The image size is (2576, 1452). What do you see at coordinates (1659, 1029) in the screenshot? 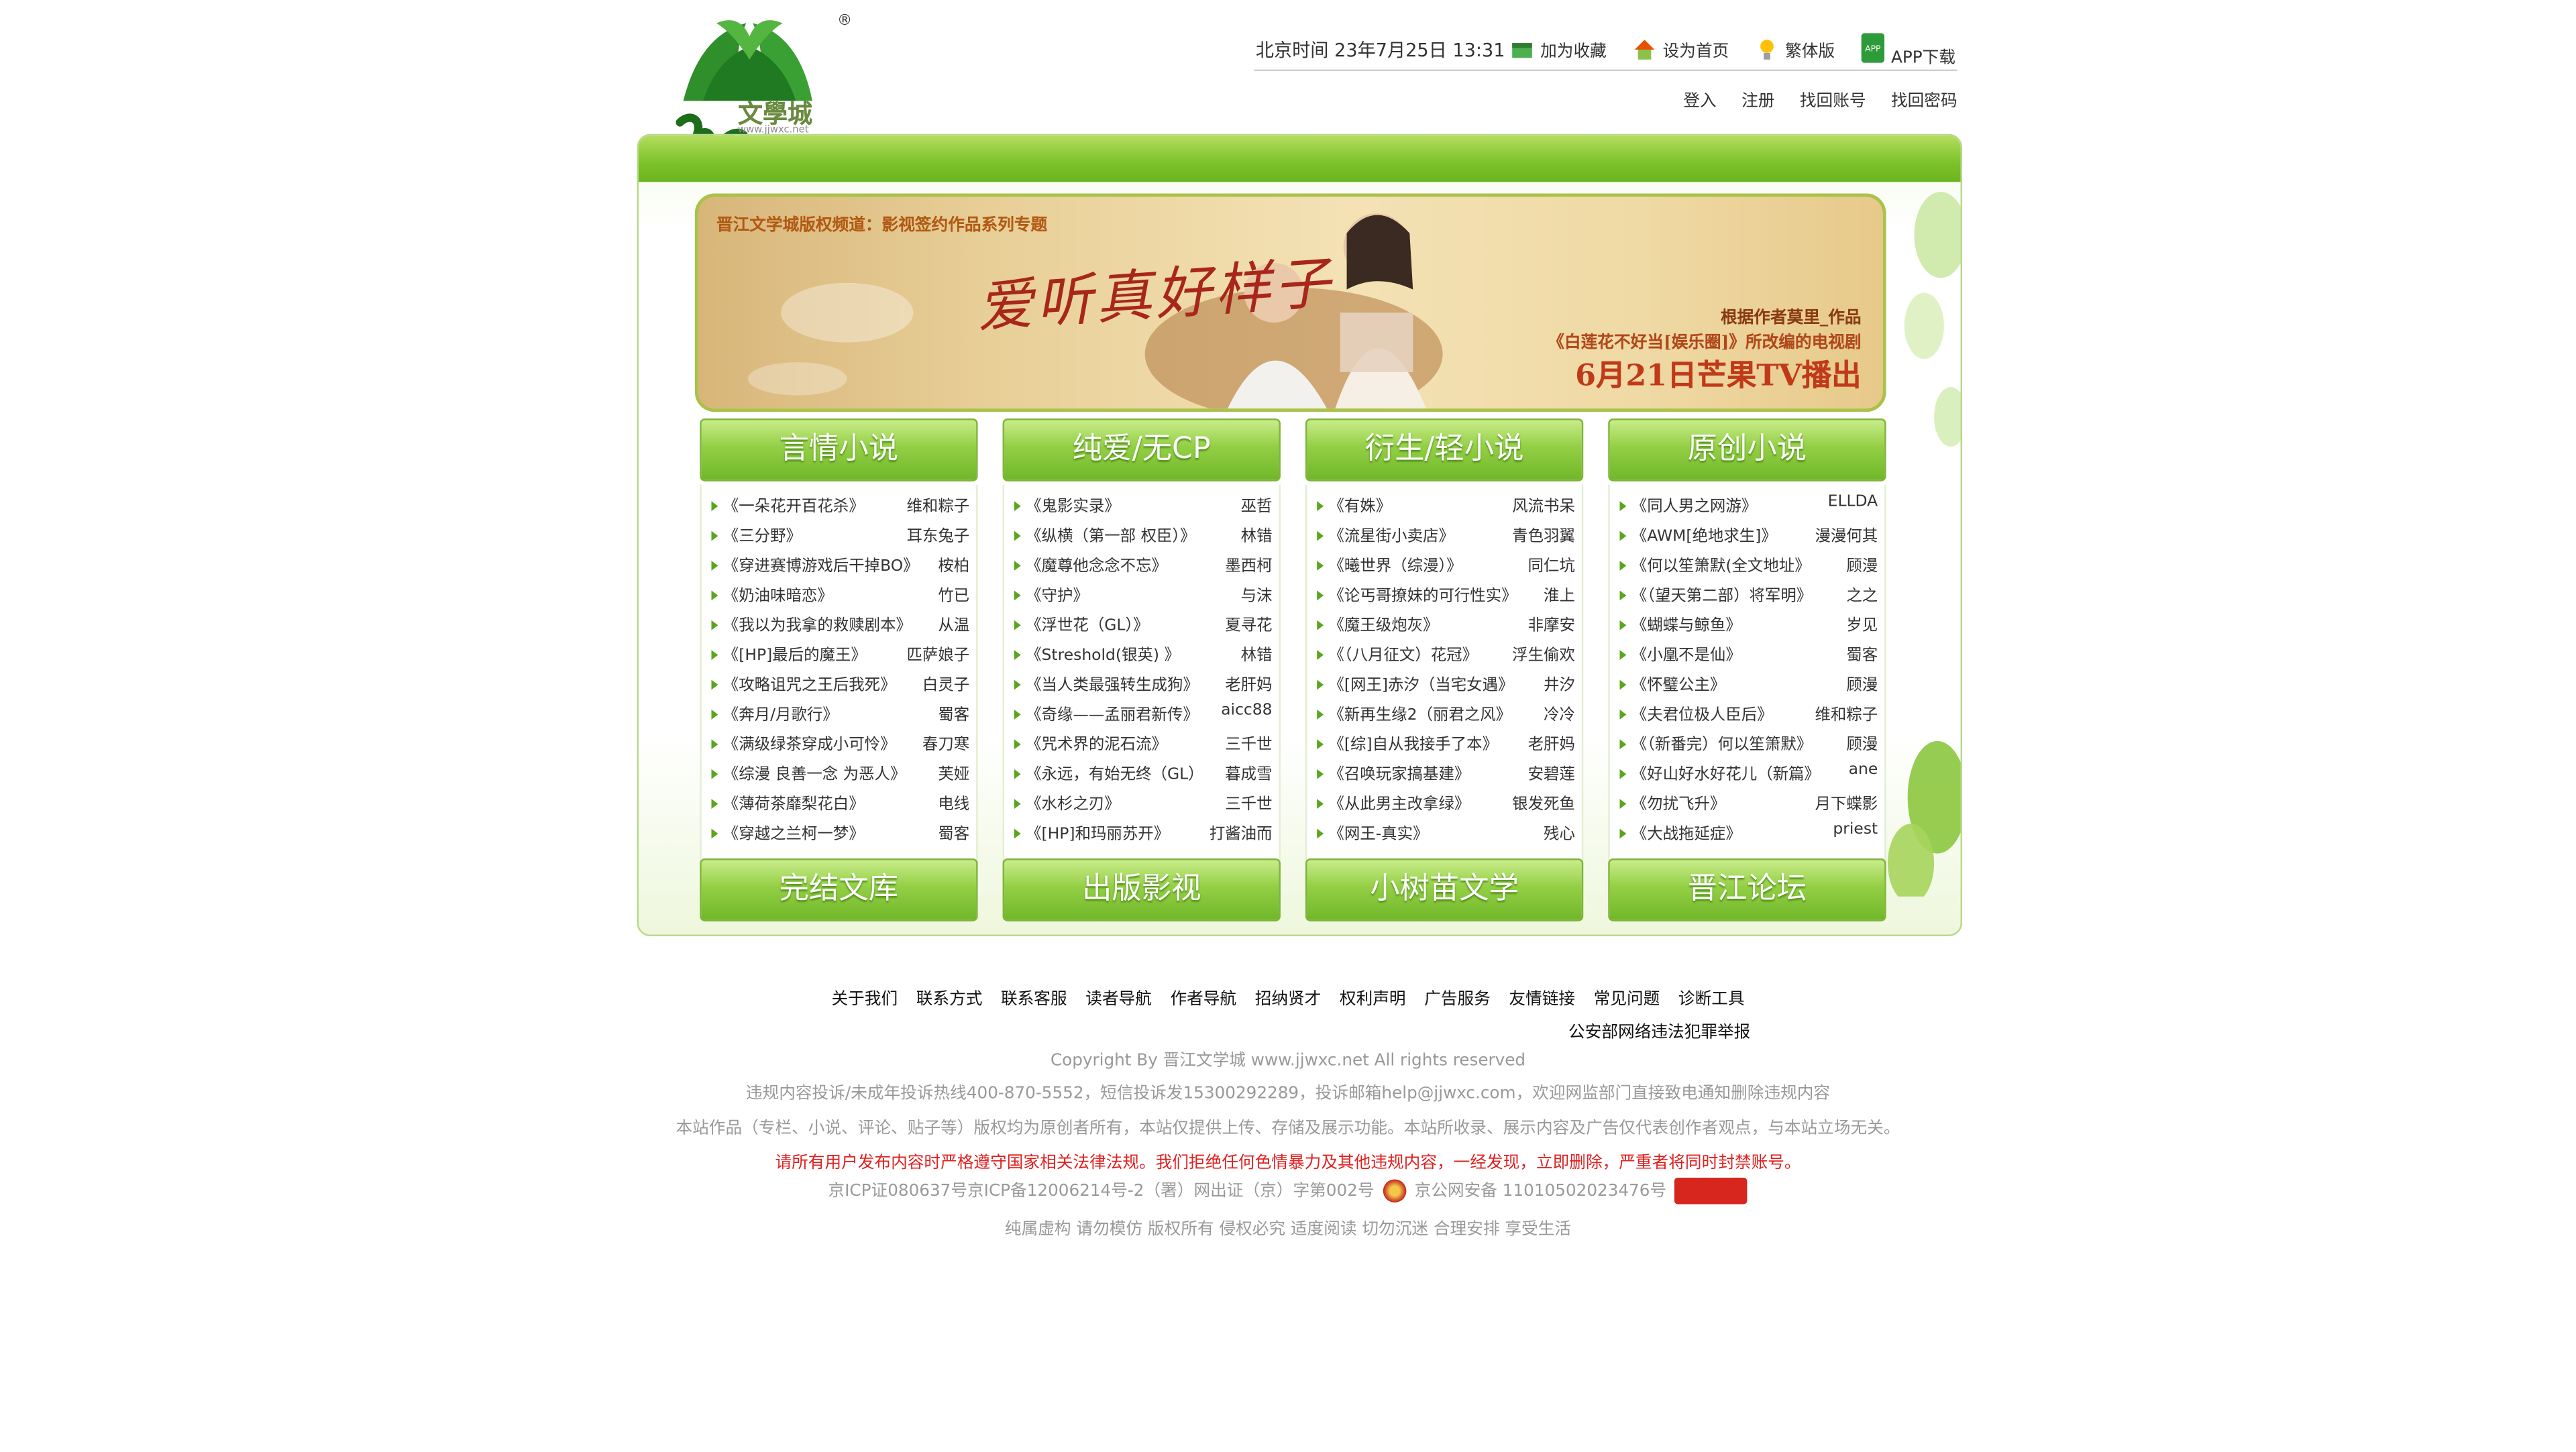
I see `police-report-link: 公安部网络违法犯罪举报` at bounding box center [1659, 1029].